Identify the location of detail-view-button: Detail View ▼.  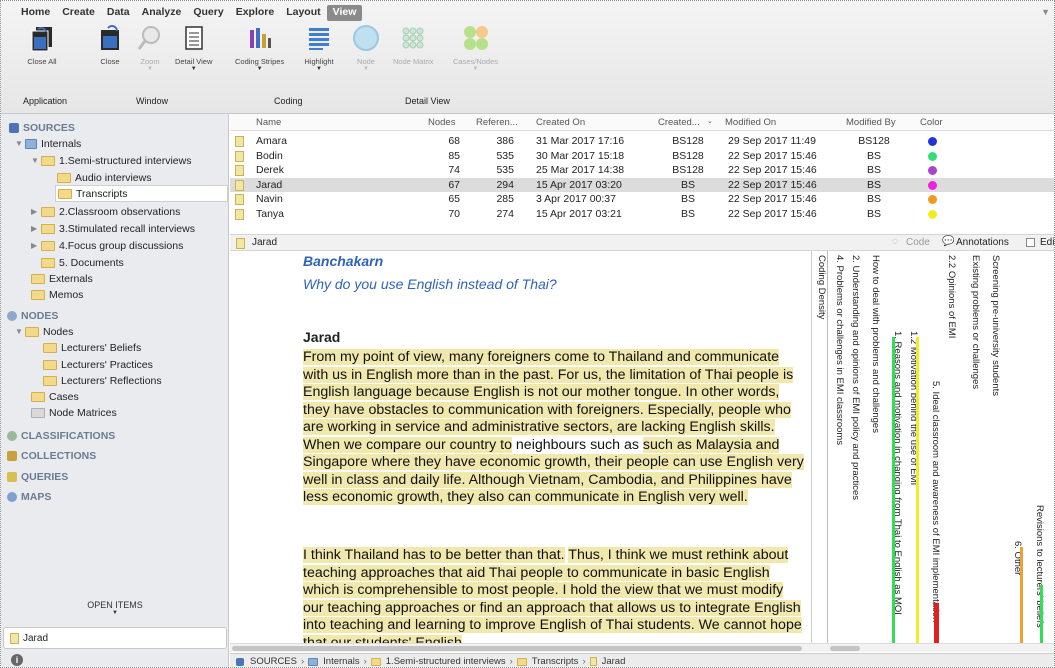
(193, 52).